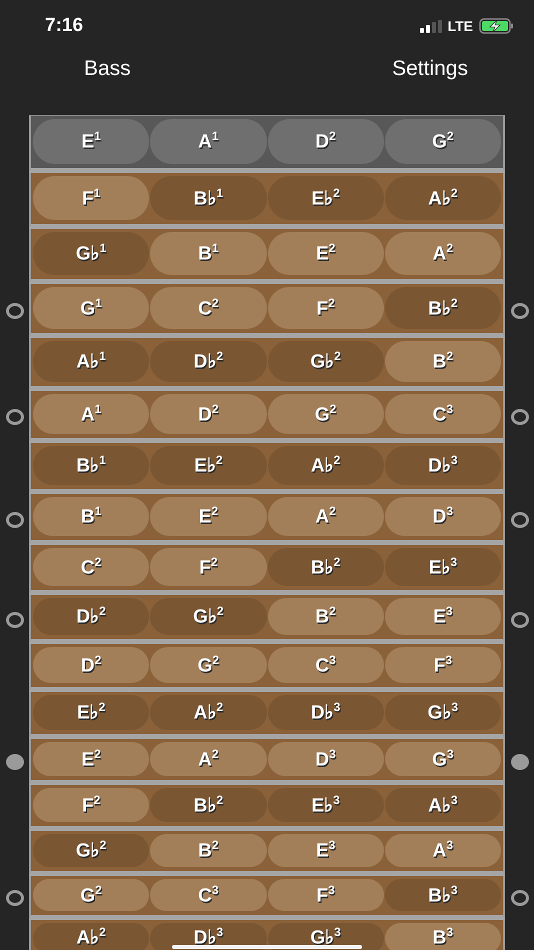  I want to click on bass-button: Bass, so click(107, 69).